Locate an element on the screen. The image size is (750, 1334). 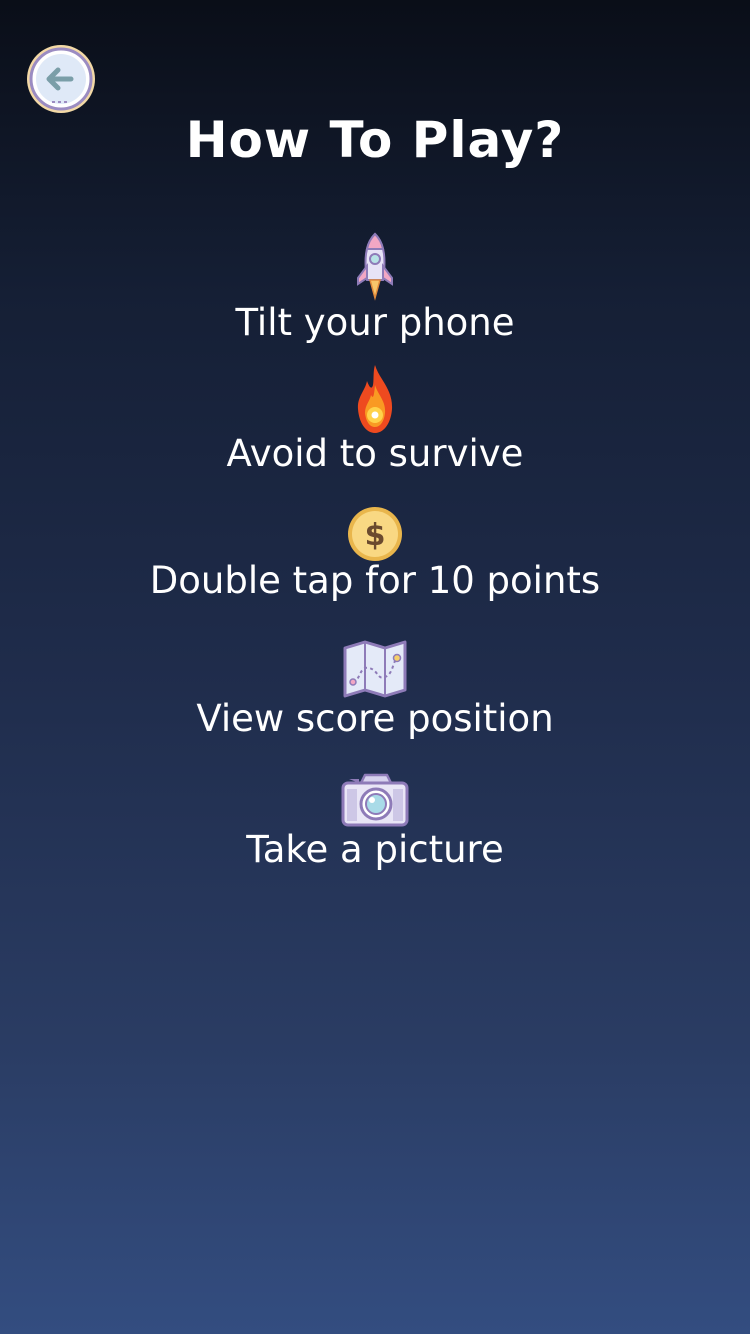
back-button is located at coordinates (61, 79).